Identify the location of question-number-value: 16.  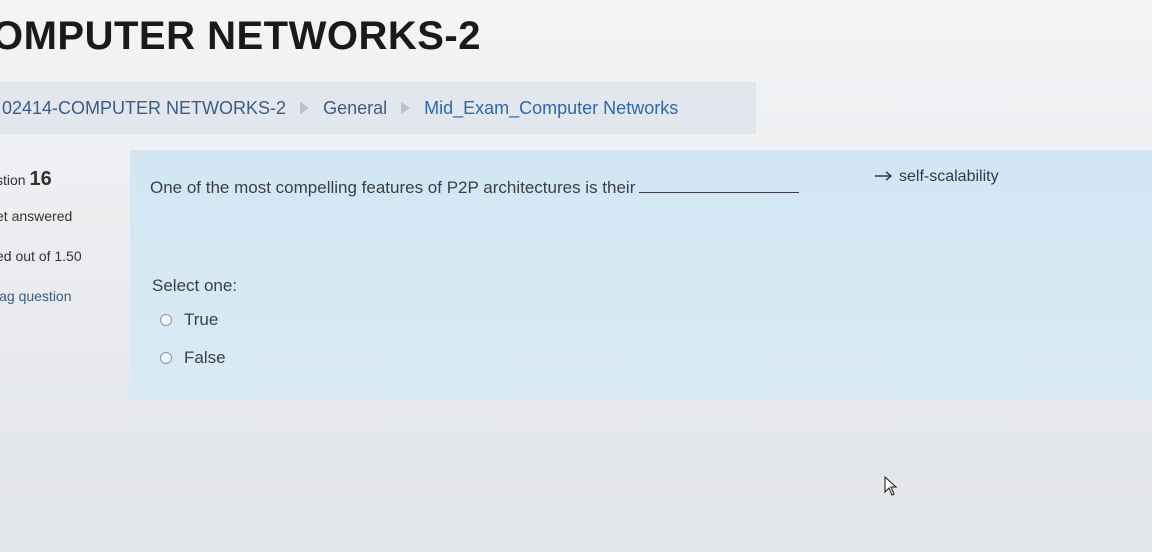
(40, 179).